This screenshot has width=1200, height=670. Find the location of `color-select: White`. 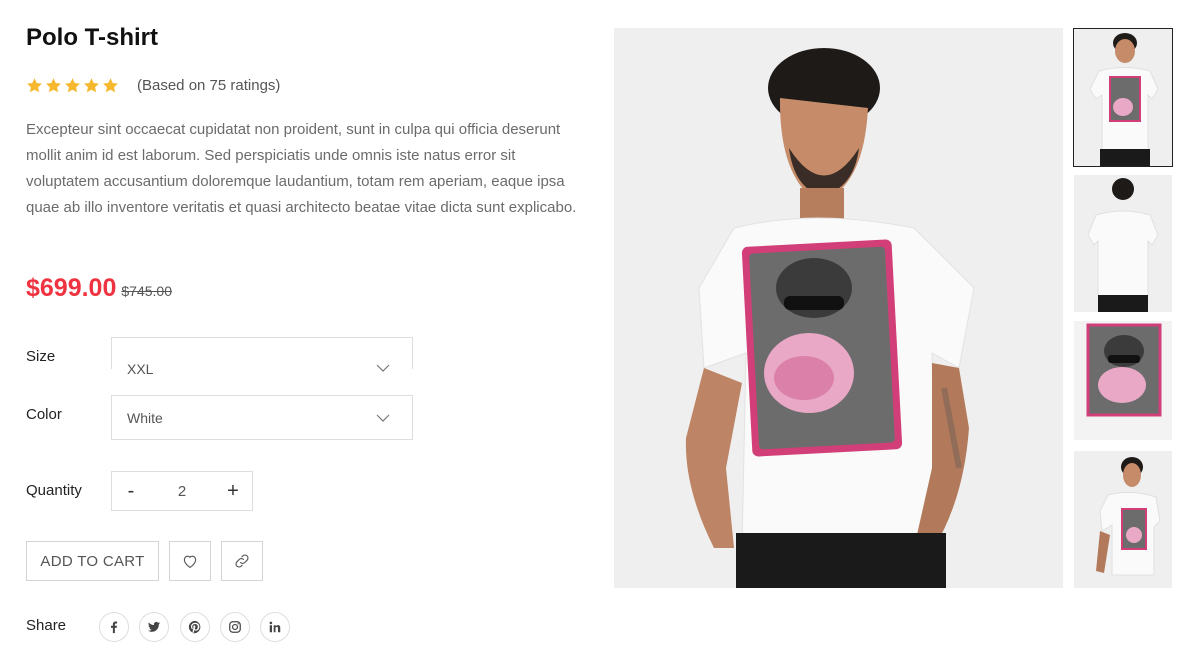

color-select: White is located at coordinates (262, 417).